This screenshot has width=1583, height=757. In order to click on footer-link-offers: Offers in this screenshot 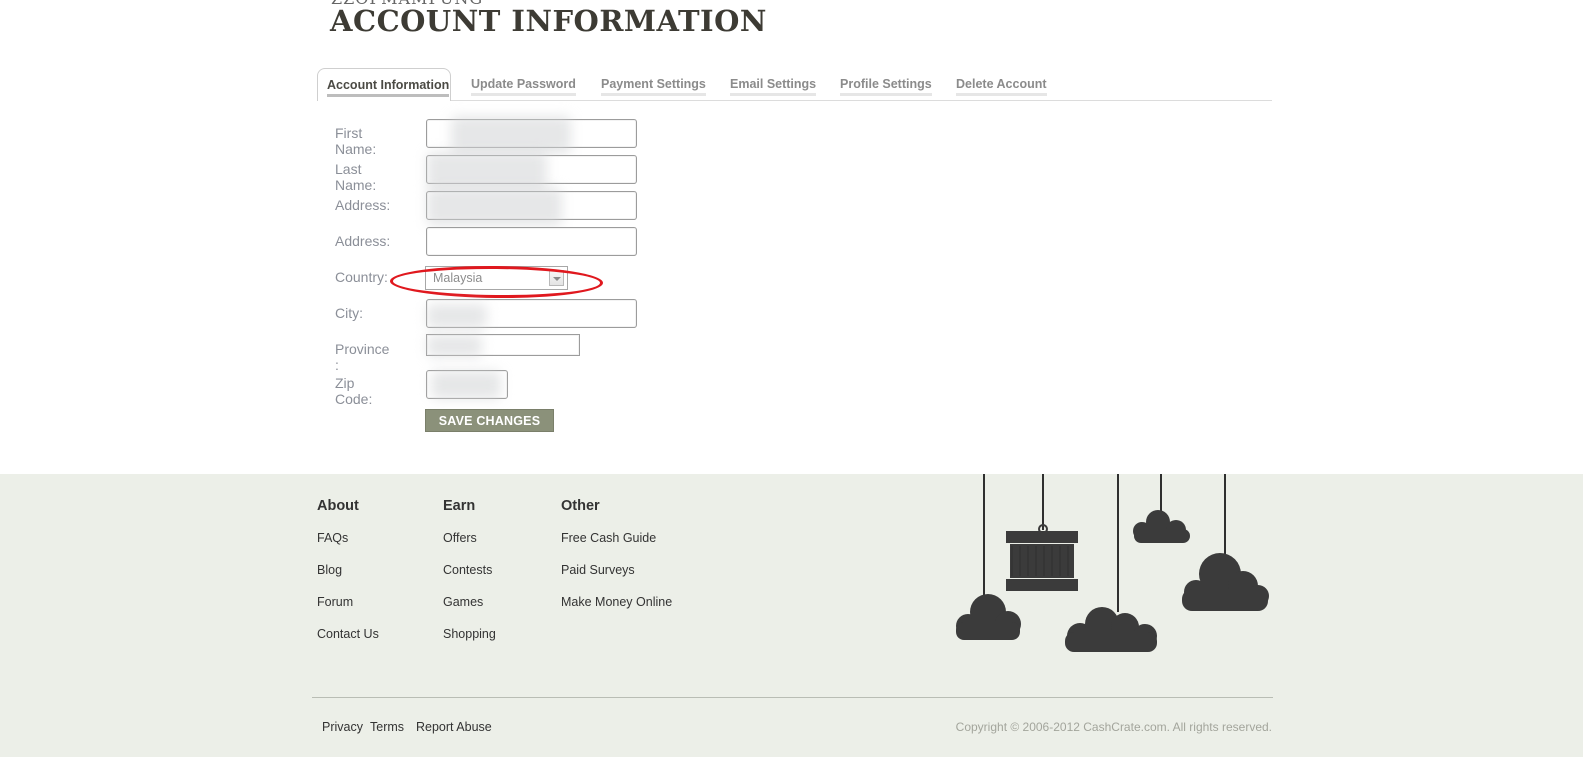, I will do `click(460, 538)`.